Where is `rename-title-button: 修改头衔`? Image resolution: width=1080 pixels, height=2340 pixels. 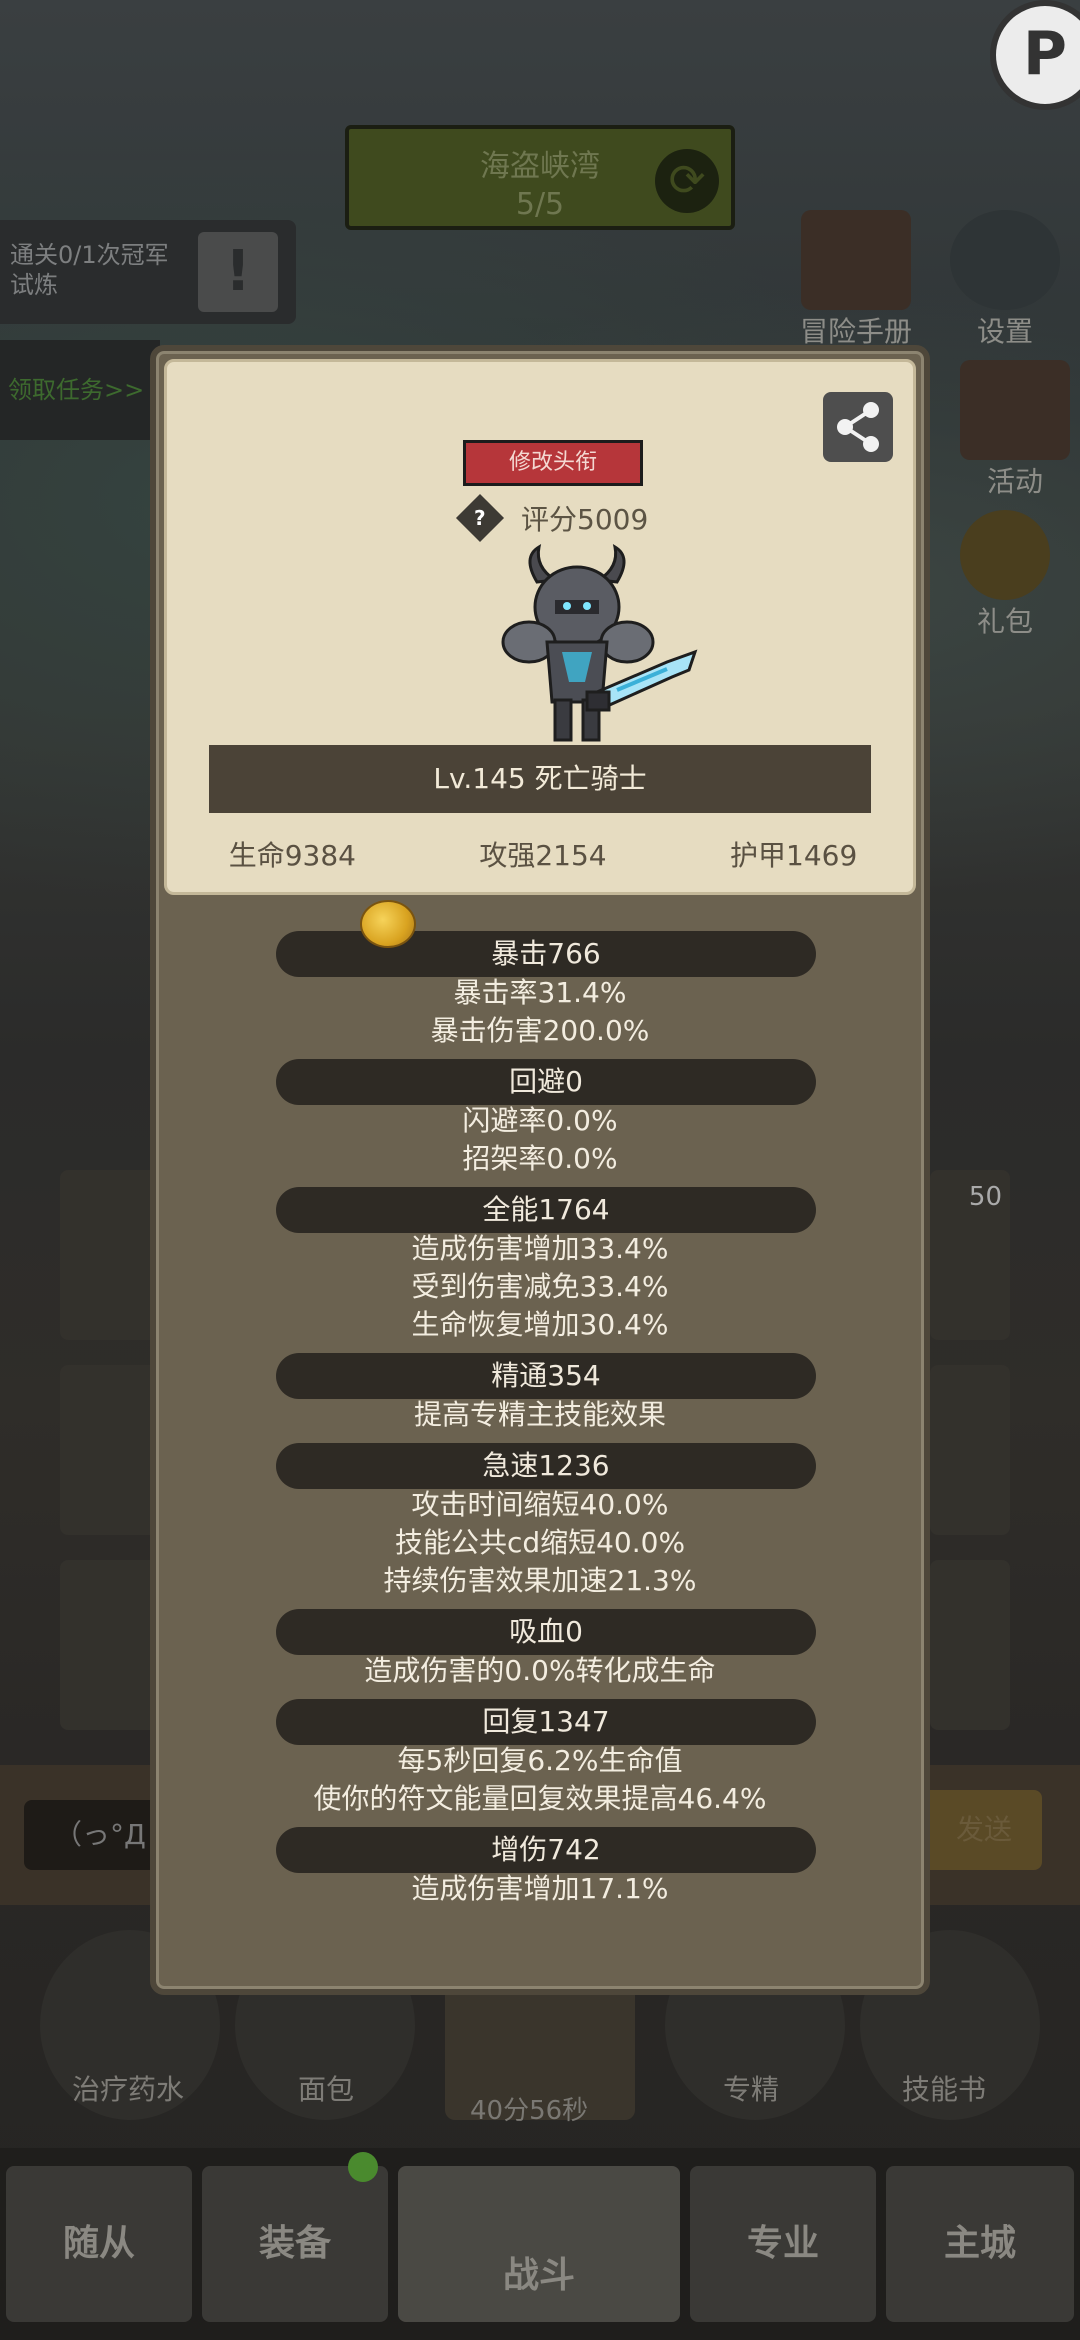 rename-title-button: 修改头衔 is located at coordinates (553, 463).